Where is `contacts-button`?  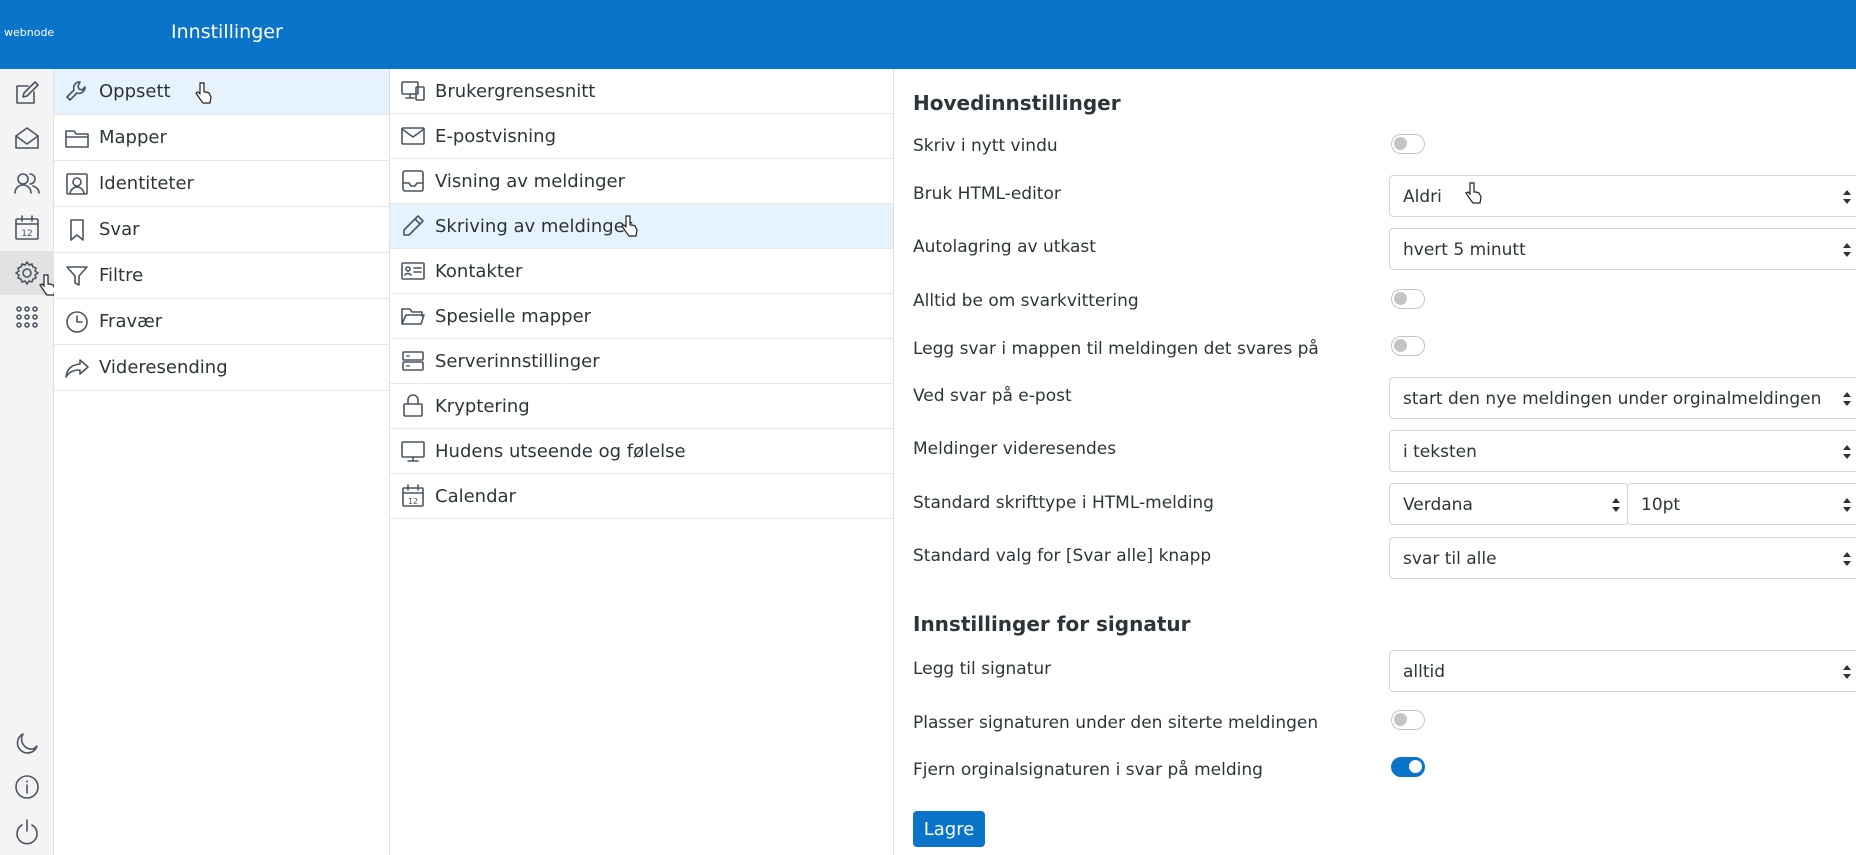 contacts-button is located at coordinates (27, 183).